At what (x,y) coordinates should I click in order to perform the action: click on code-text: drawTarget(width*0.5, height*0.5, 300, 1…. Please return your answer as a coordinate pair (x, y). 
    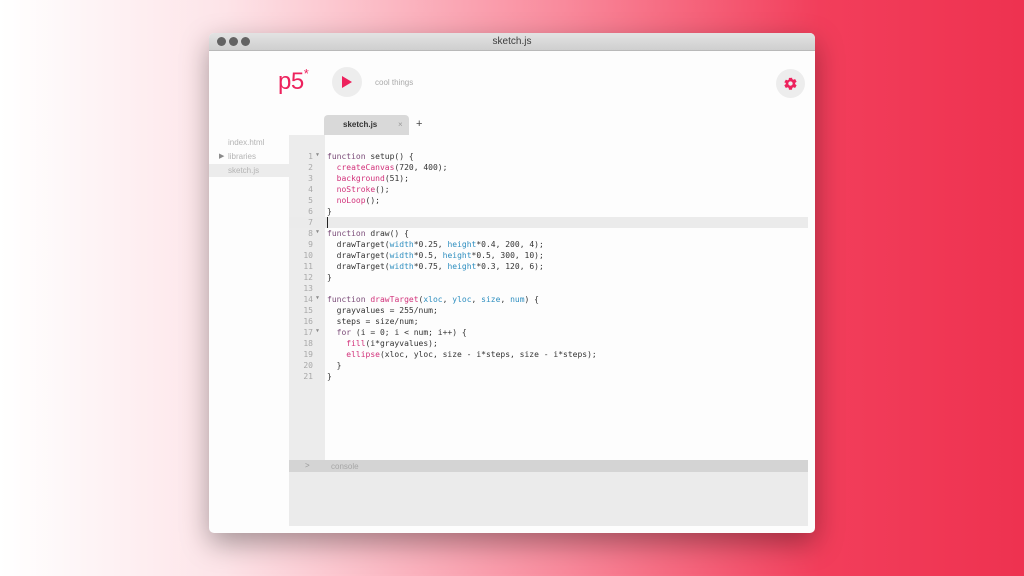
    Looking at the image, I should click on (435, 255).